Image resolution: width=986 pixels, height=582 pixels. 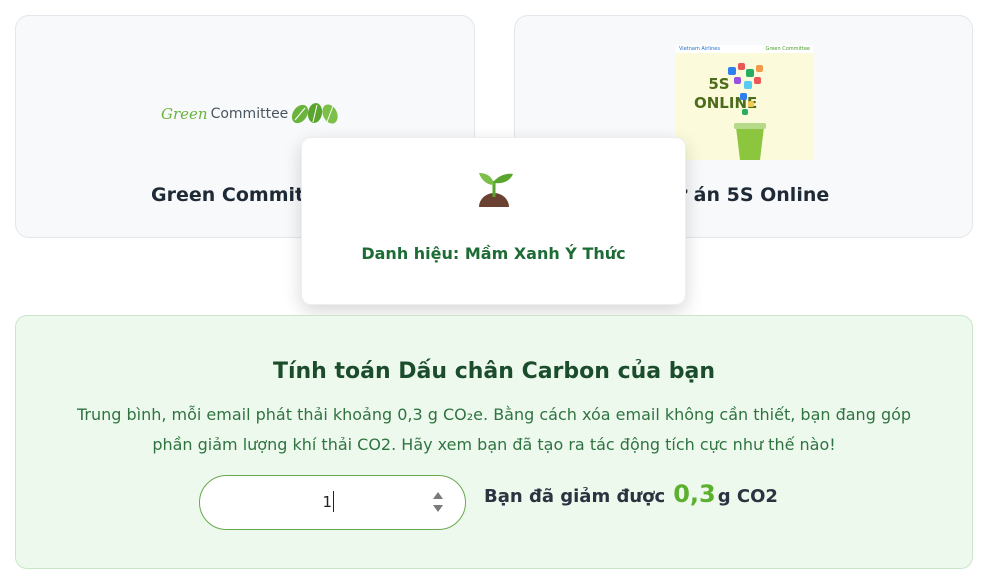 What do you see at coordinates (494, 371) in the screenshot?
I see `calculator-title: Tính toán Dấu chân Carbon của bạn` at bounding box center [494, 371].